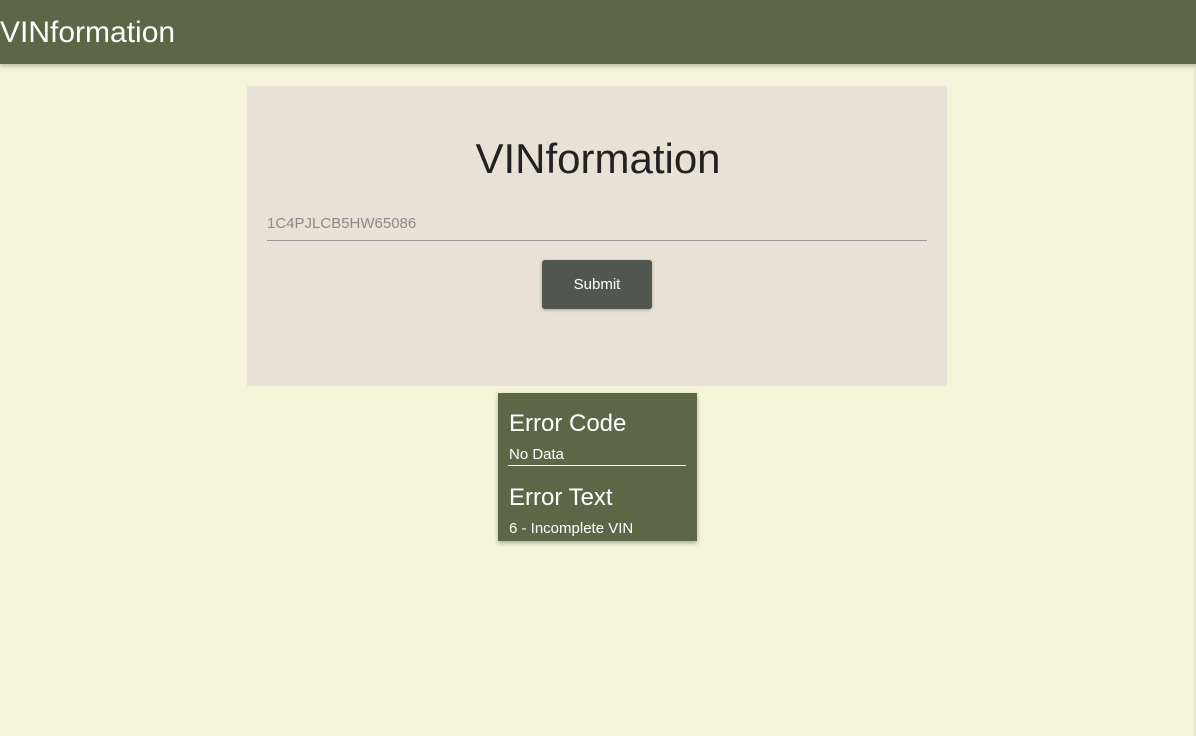 The height and width of the screenshot is (736, 1196). I want to click on error-text-value: 6 - Incomplete VIN, so click(571, 528).